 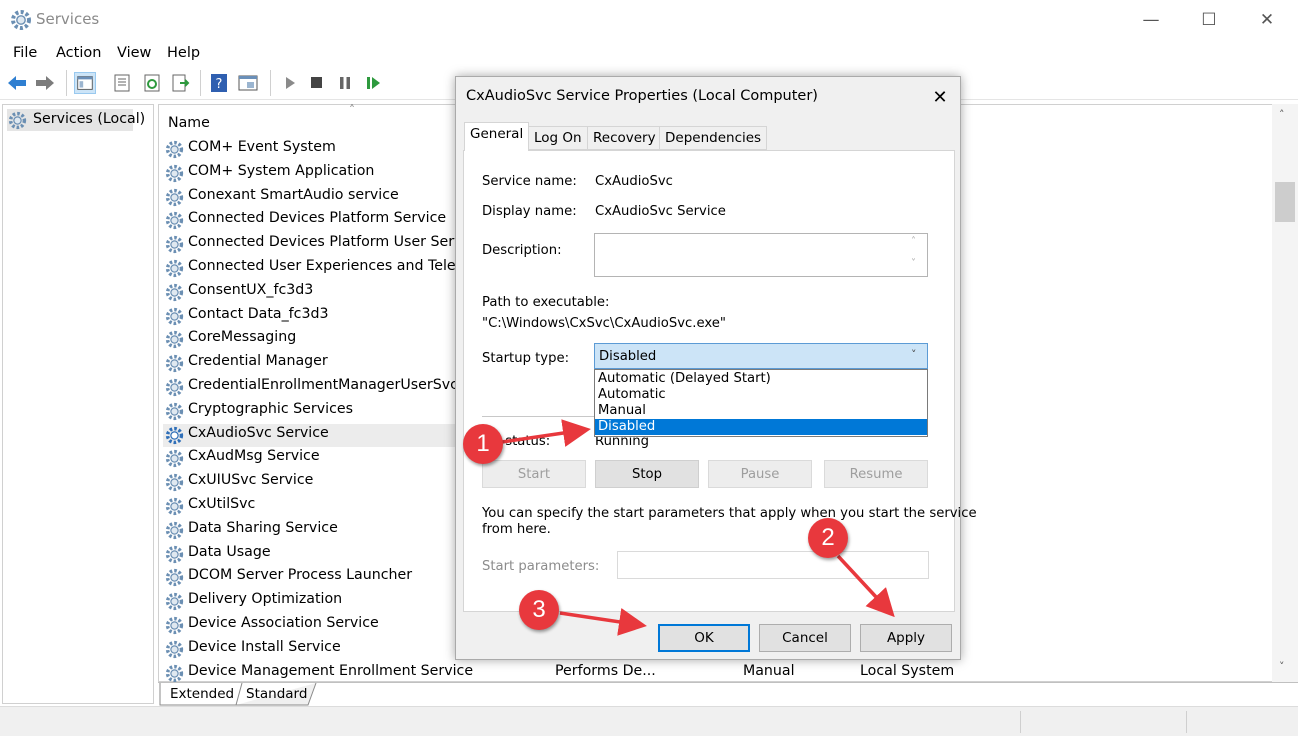 What do you see at coordinates (258, 313) in the screenshot?
I see `service-name: Contact Data_fc3d3` at bounding box center [258, 313].